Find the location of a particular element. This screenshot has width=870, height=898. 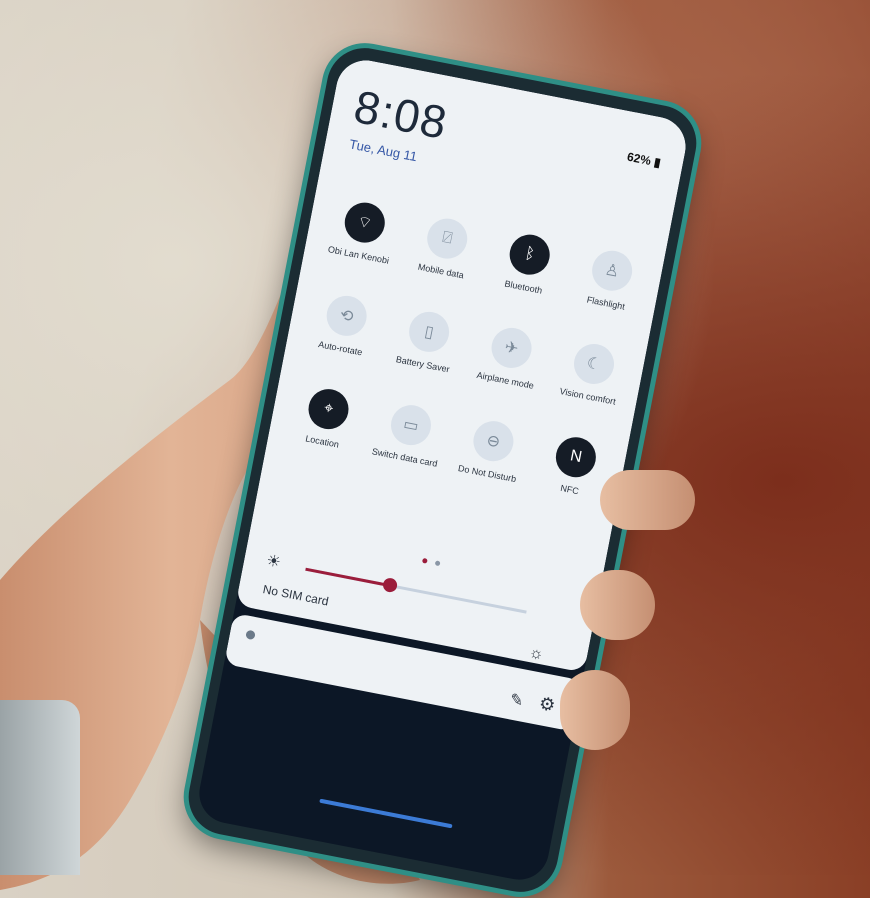

tile-vision-comfort: ☾ Vision comfort is located at coordinates (593, 372).